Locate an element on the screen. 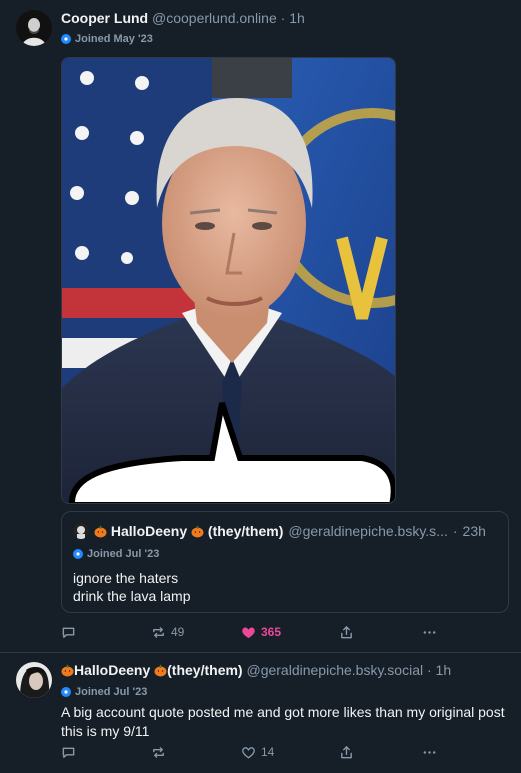 This screenshot has height=773, width=521. heart-outline-icon is located at coordinates (248, 752).